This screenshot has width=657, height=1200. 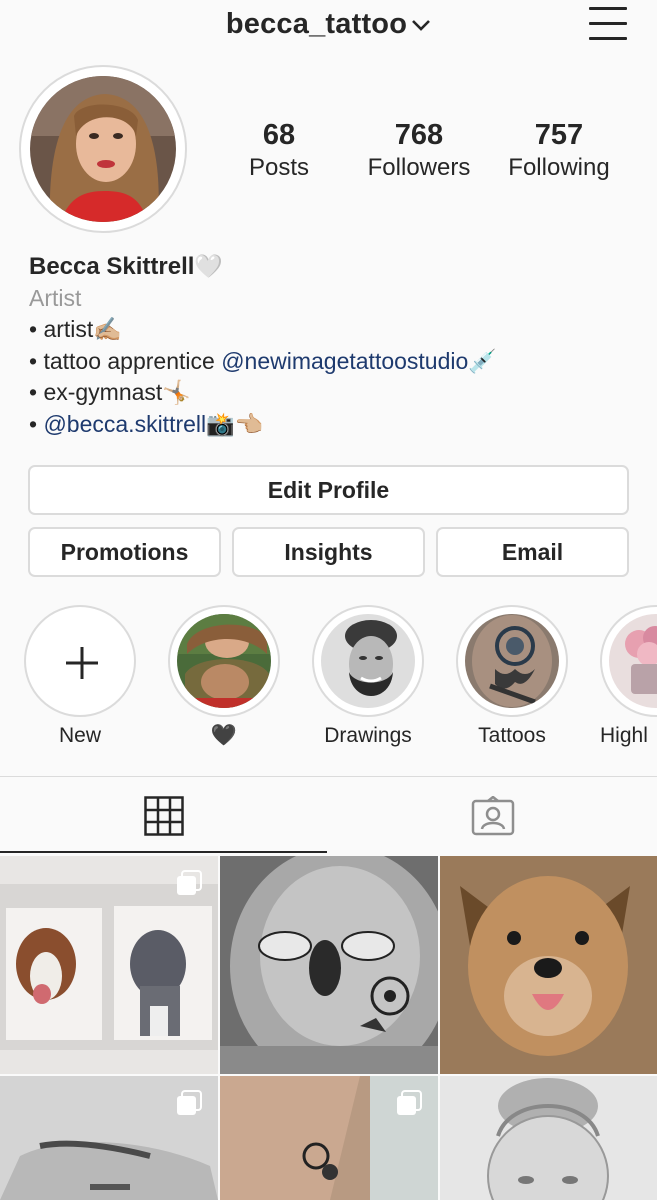 I want to click on top-bar: becca_tattoo, so click(x=328, y=27).